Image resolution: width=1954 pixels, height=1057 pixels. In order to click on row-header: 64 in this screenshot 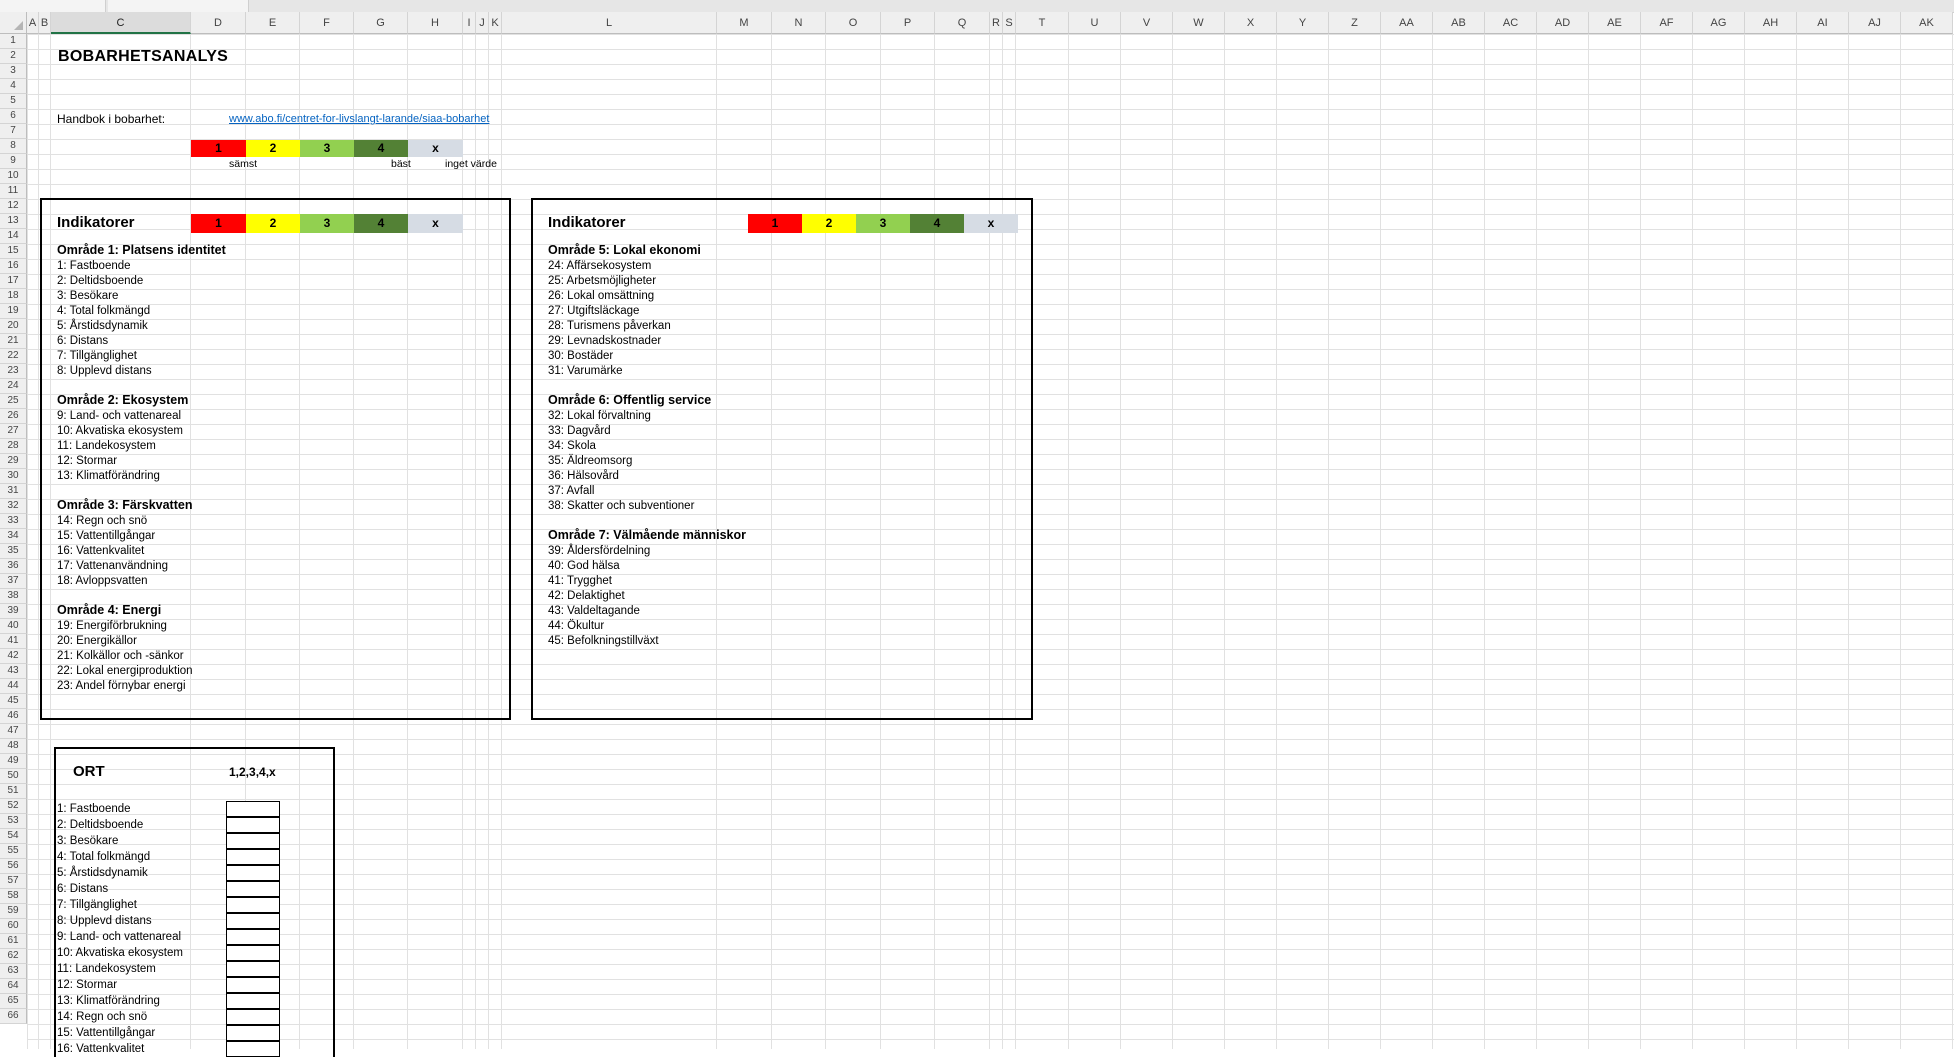, I will do `click(13, 986)`.